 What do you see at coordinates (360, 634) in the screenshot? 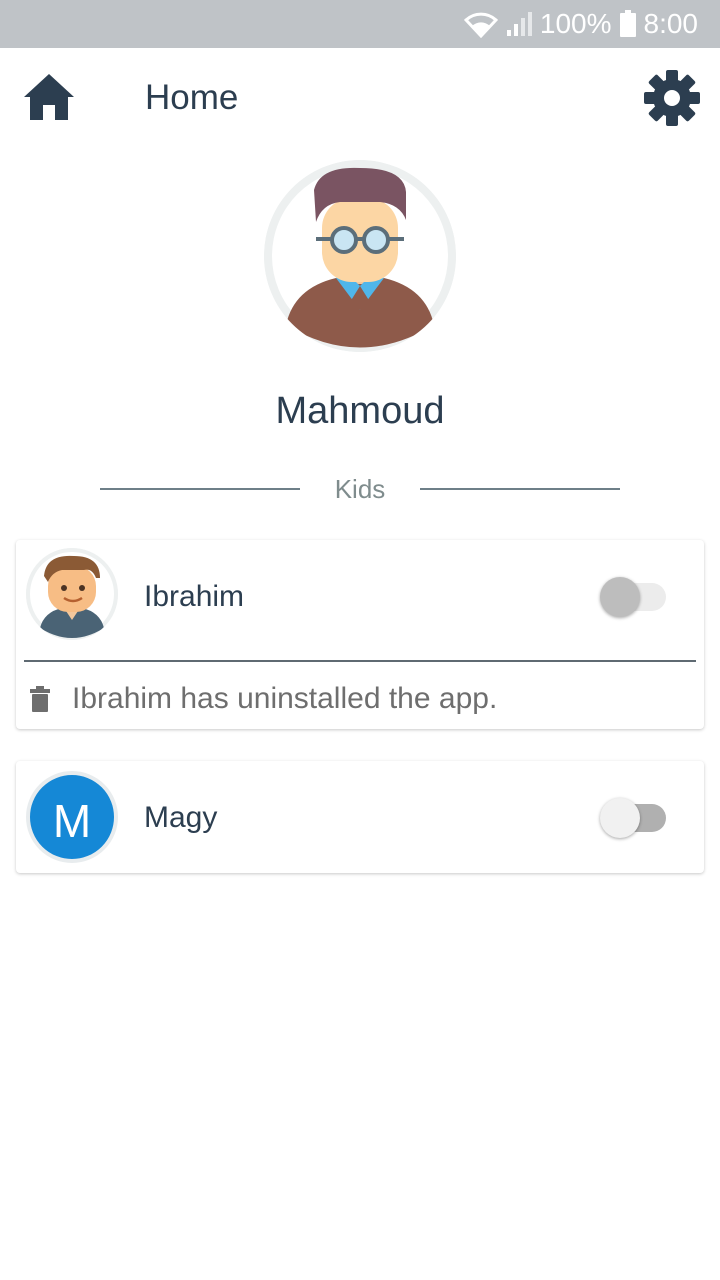
I see `kid-card-ibrahim: Ibrahim Ibrahim has uninstalled the app.` at bounding box center [360, 634].